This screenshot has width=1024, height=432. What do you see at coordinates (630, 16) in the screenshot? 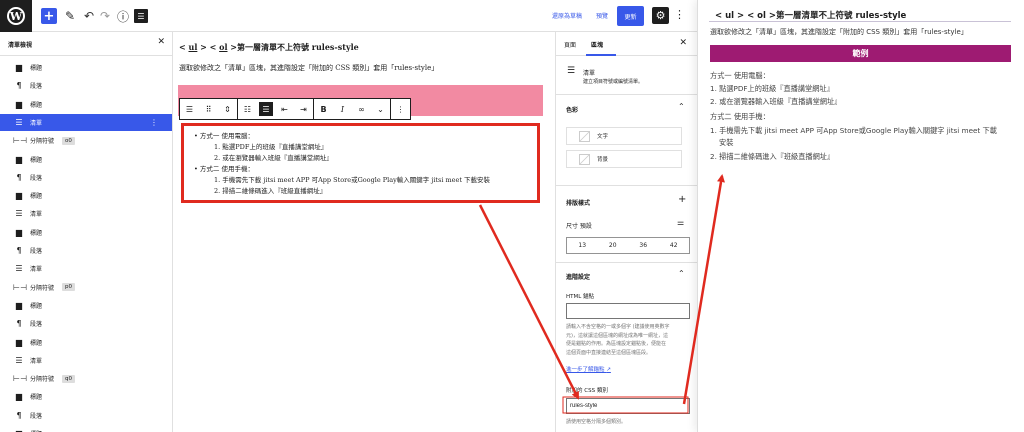
I see `update-button: 更新` at bounding box center [630, 16].